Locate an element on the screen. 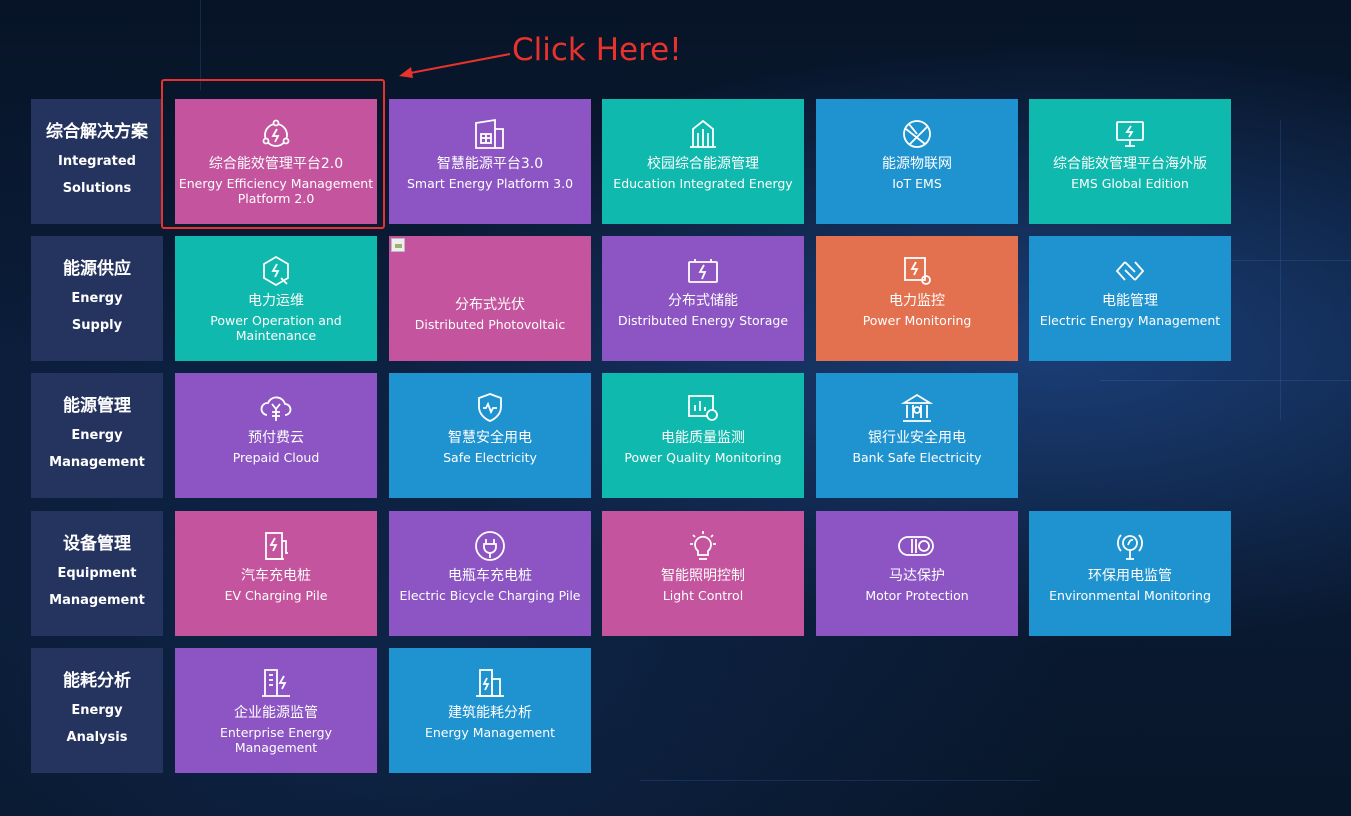 This screenshot has height=816, width=1351. tile-title: 建筑能耗分析 is located at coordinates (490, 713).